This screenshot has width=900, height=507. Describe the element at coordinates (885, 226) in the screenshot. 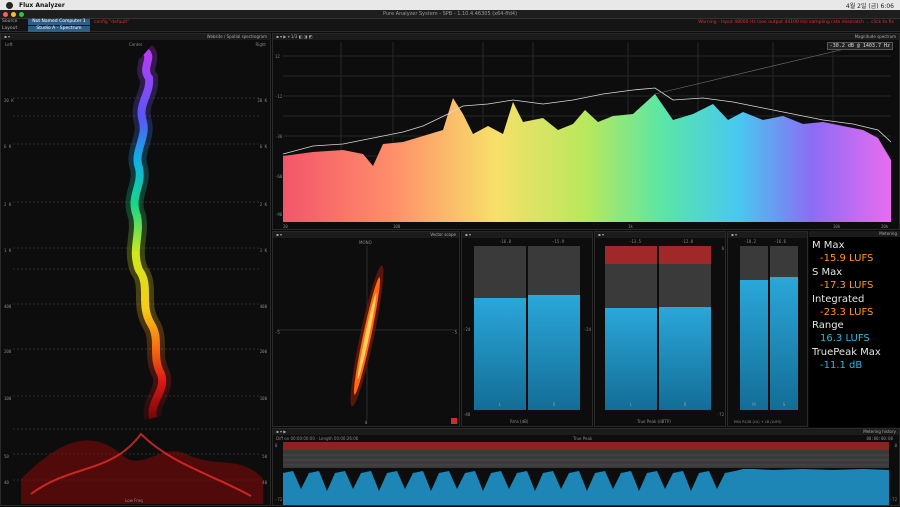

I see `spectrum-x-tick: 20k` at that location.